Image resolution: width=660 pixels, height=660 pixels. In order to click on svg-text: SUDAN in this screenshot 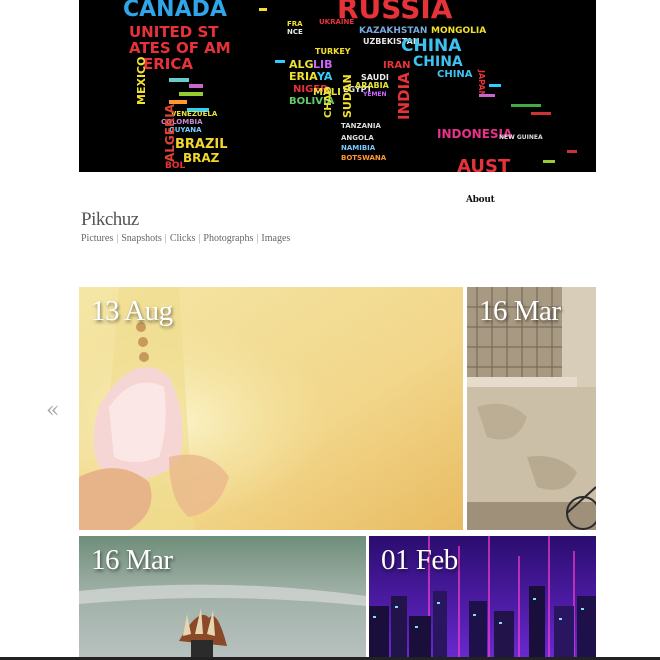, I will do `click(347, 96)`.